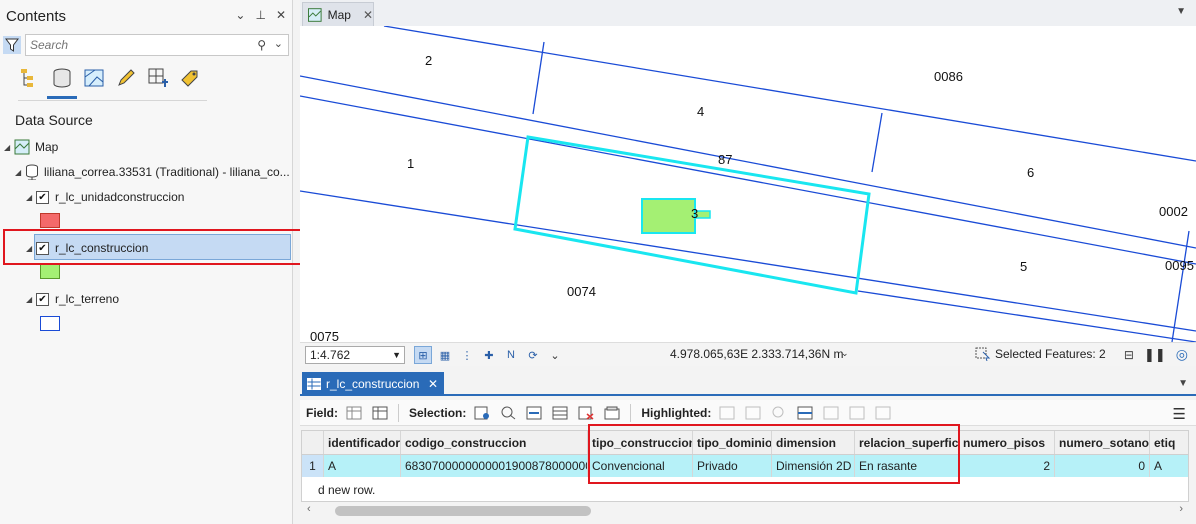  What do you see at coordinates (1169, 466) in the screenshot?
I see `cell-etiqueta: A` at bounding box center [1169, 466].